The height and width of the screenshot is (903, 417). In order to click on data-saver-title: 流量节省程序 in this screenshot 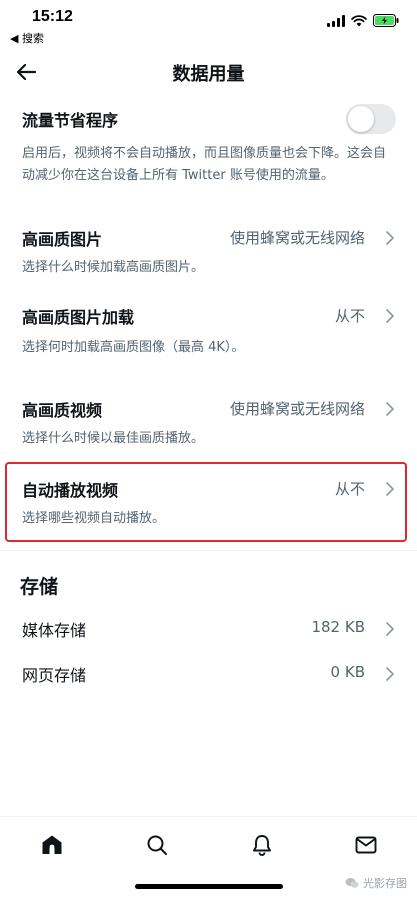, I will do `click(70, 120)`.